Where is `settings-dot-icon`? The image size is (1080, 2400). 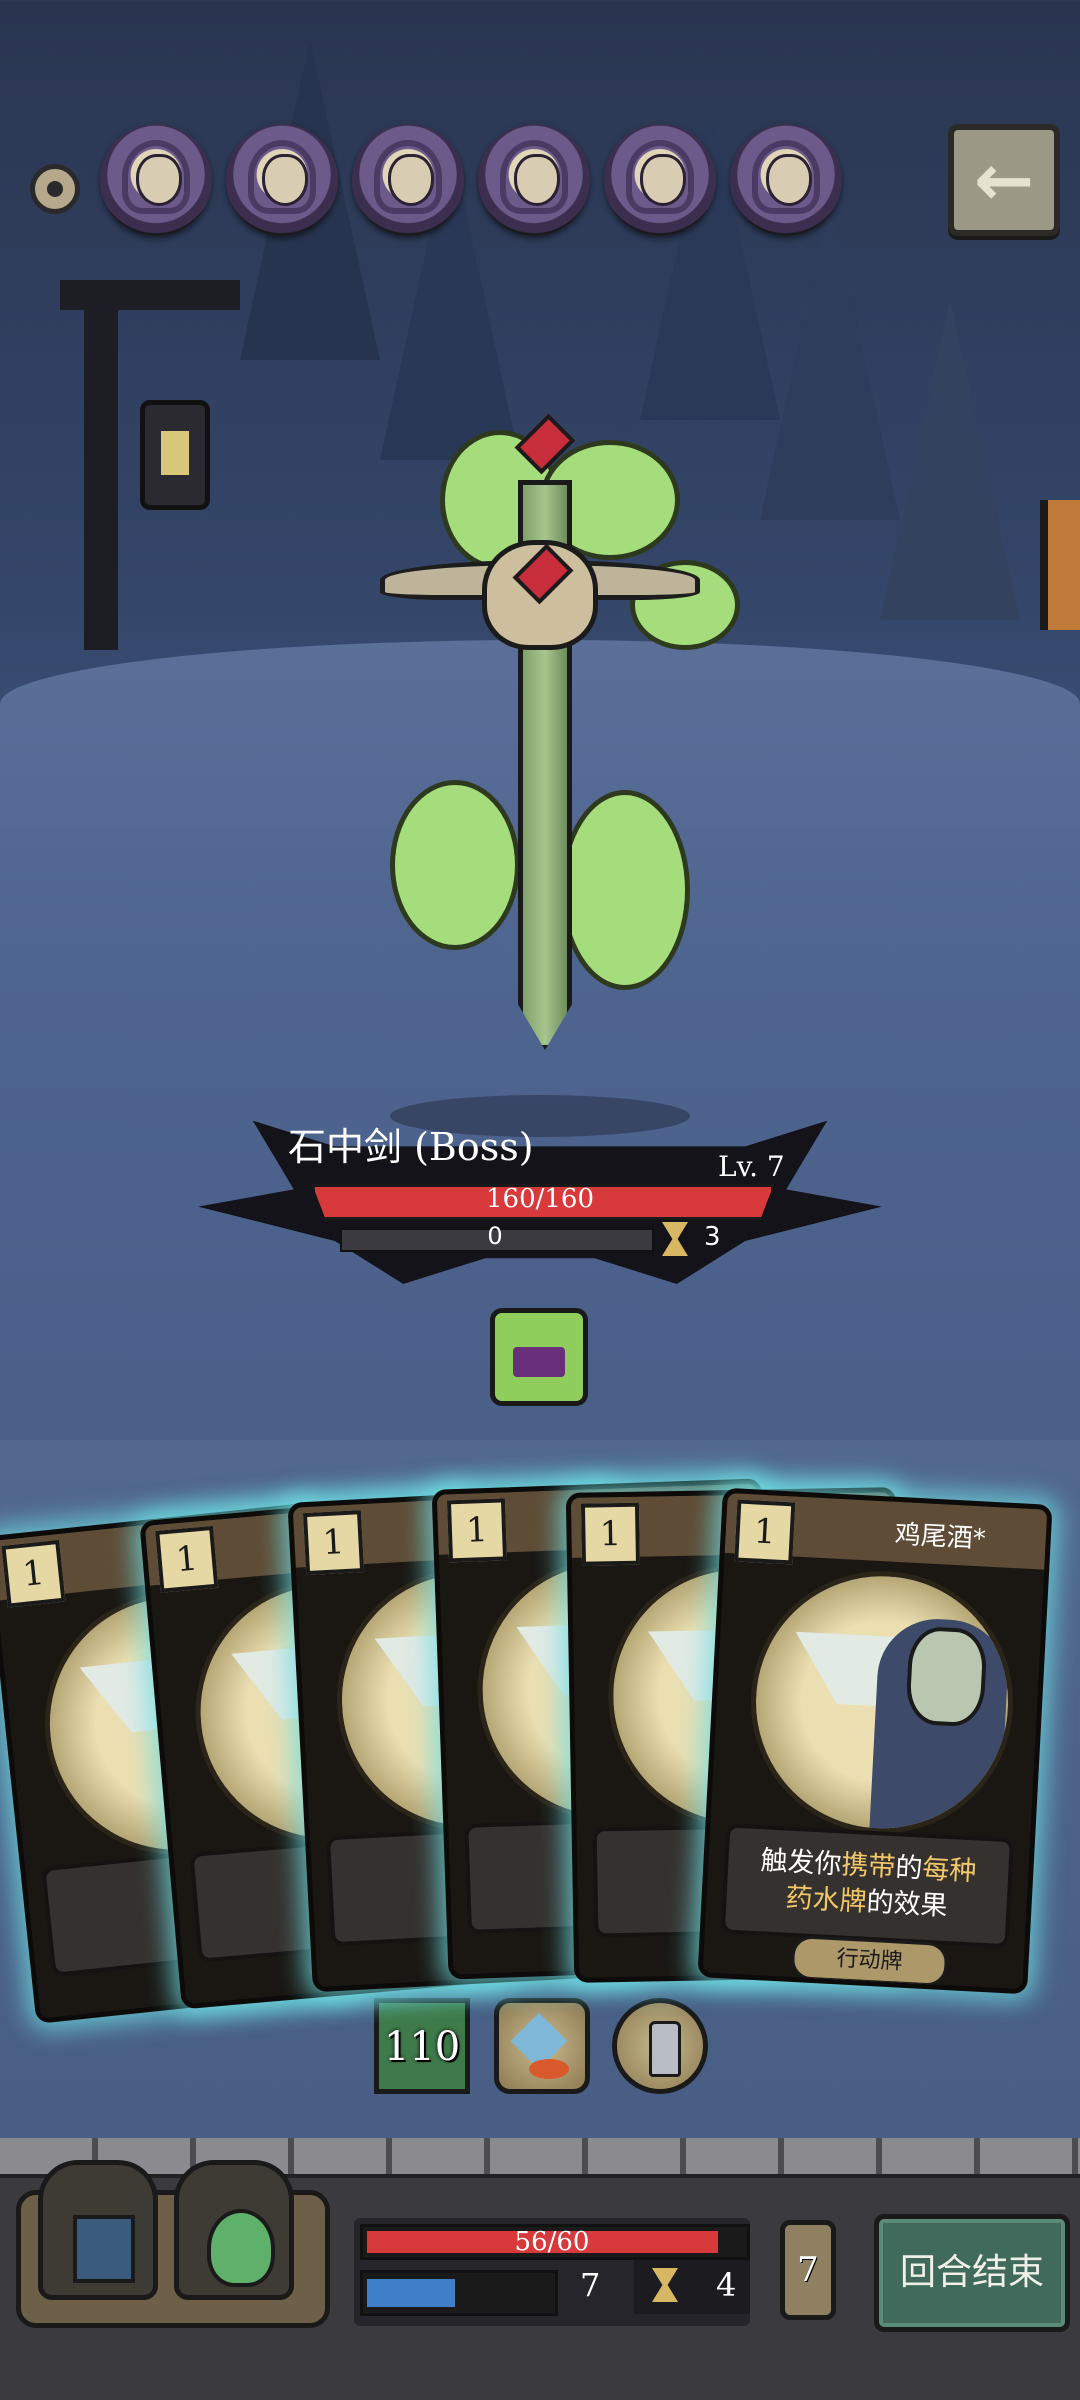 settings-dot-icon is located at coordinates (55, 189).